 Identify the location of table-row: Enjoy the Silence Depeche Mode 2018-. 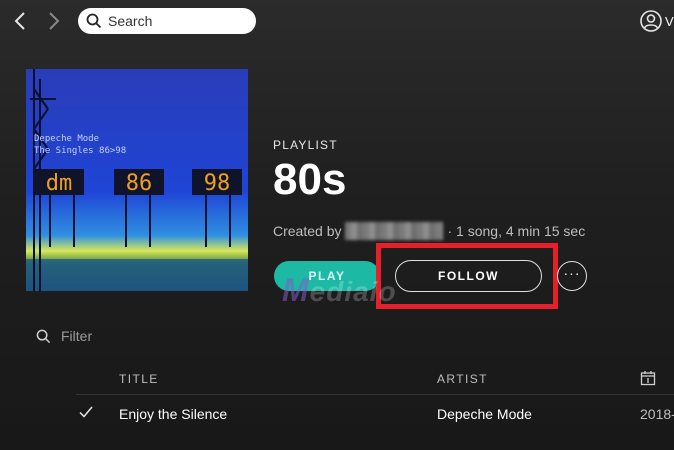
(337, 414).